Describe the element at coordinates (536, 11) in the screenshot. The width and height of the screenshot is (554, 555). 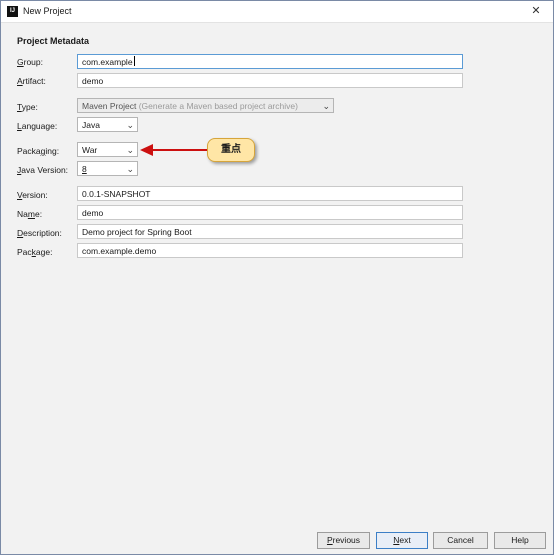
I see `close-icon: ✕` at that location.